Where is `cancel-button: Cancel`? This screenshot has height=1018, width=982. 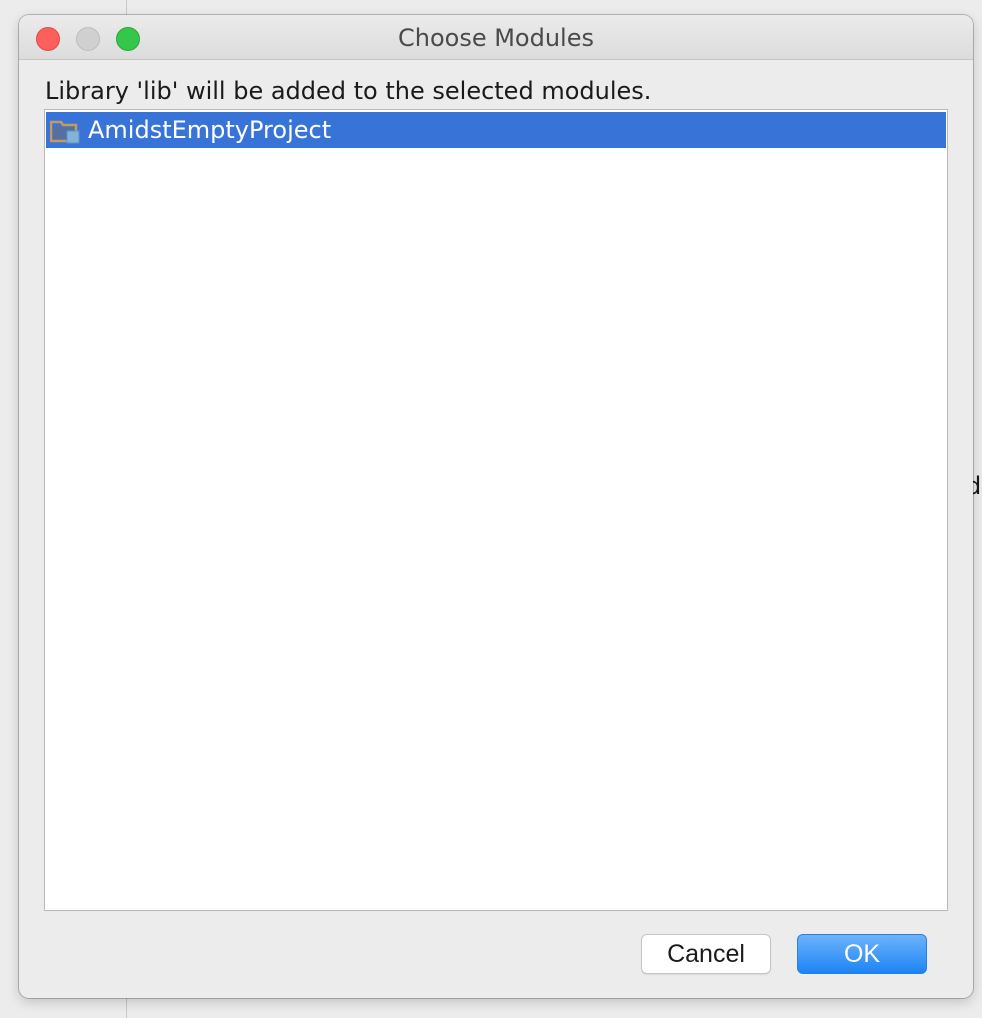 cancel-button: Cancel is located at coordinates (706, 954).